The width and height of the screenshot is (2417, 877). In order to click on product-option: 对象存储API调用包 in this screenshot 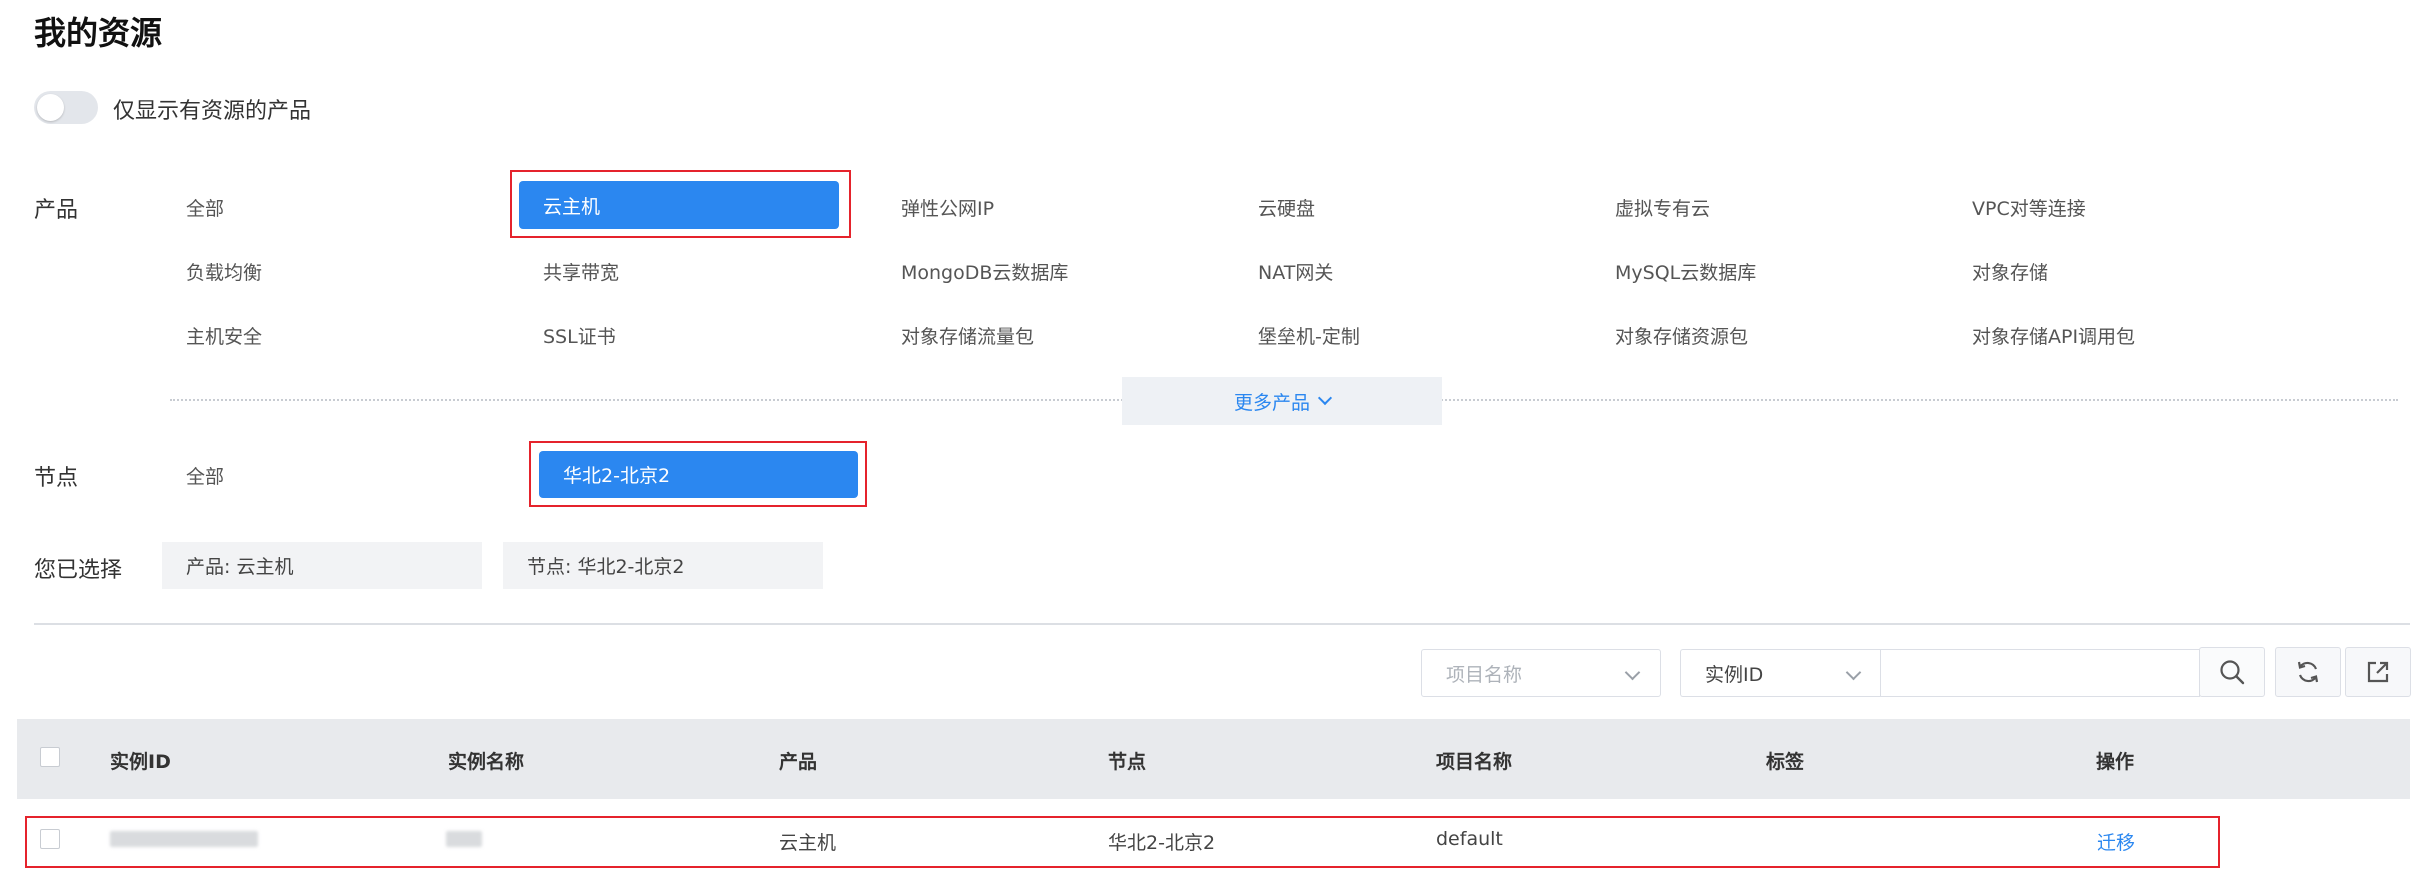, I will do `click(2053, 335)`.